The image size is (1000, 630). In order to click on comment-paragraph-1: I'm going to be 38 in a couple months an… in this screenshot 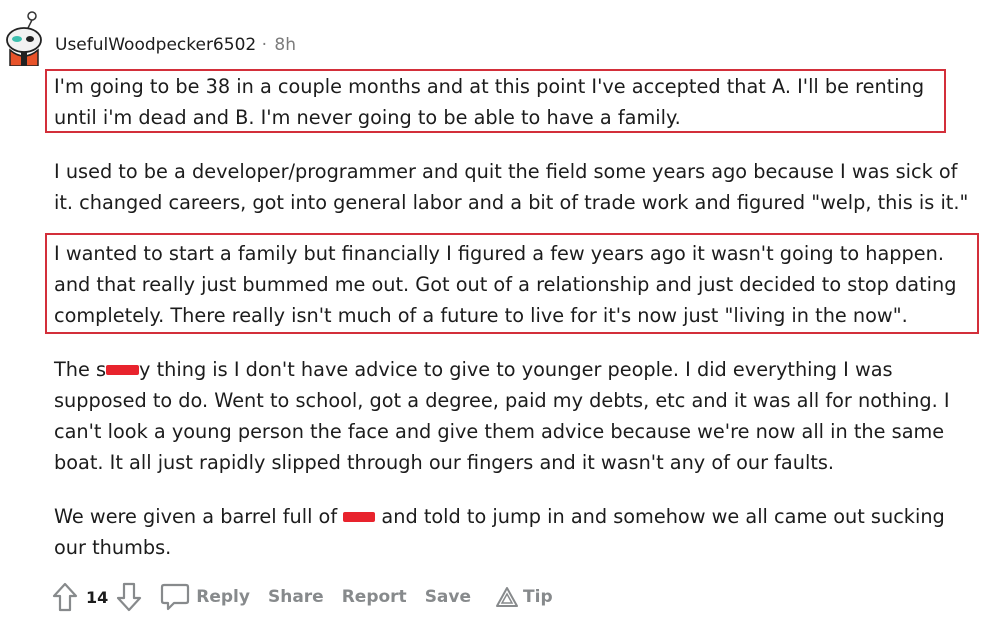, I will do `click(489, 102)`.